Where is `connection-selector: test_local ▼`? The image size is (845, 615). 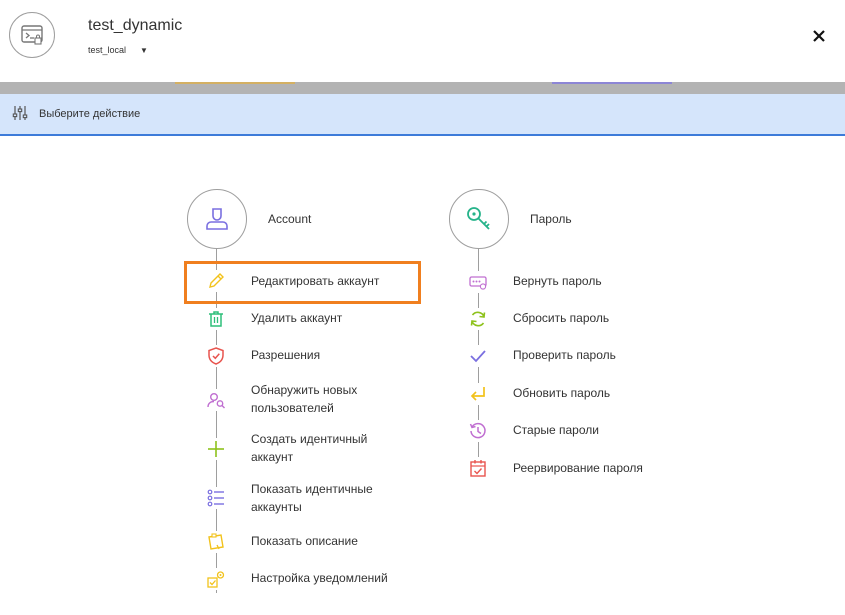 connection-selector: test_local ▼ is located at coordinates (118, 50).